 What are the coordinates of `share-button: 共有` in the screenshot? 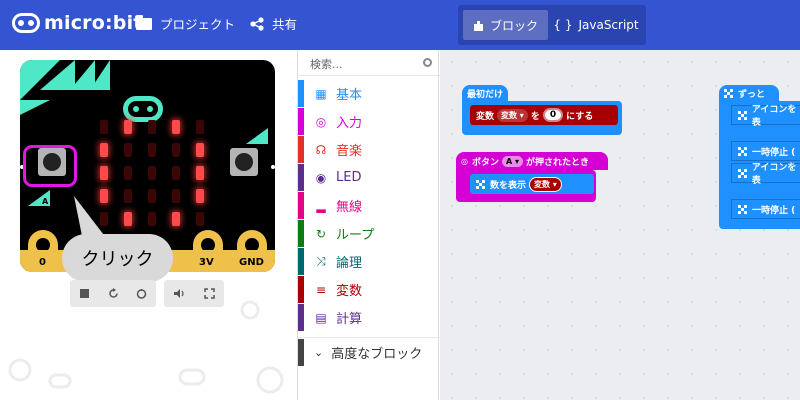 It's located at (273, 23).